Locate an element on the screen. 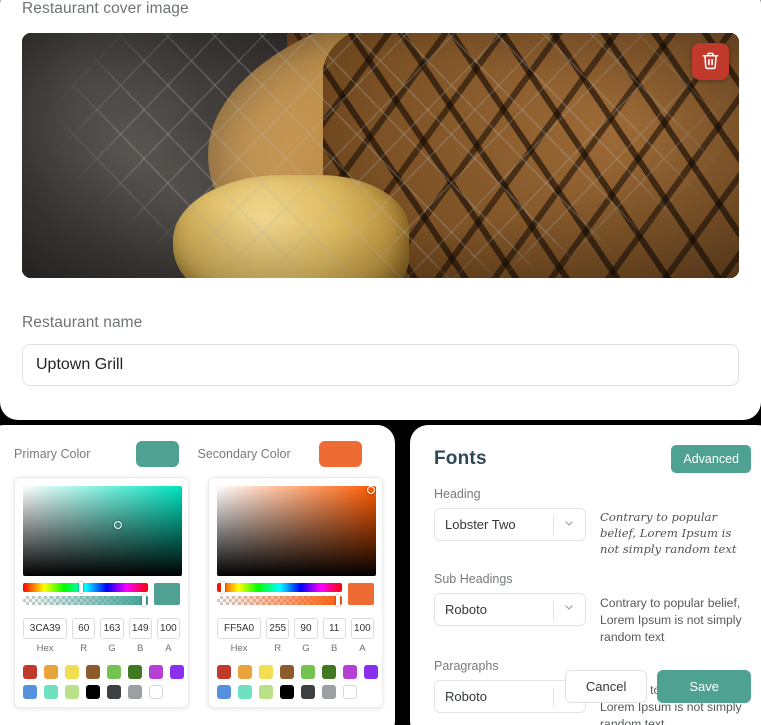  font-select-sub-headings: Roboto is located at coordinates (510, 609).